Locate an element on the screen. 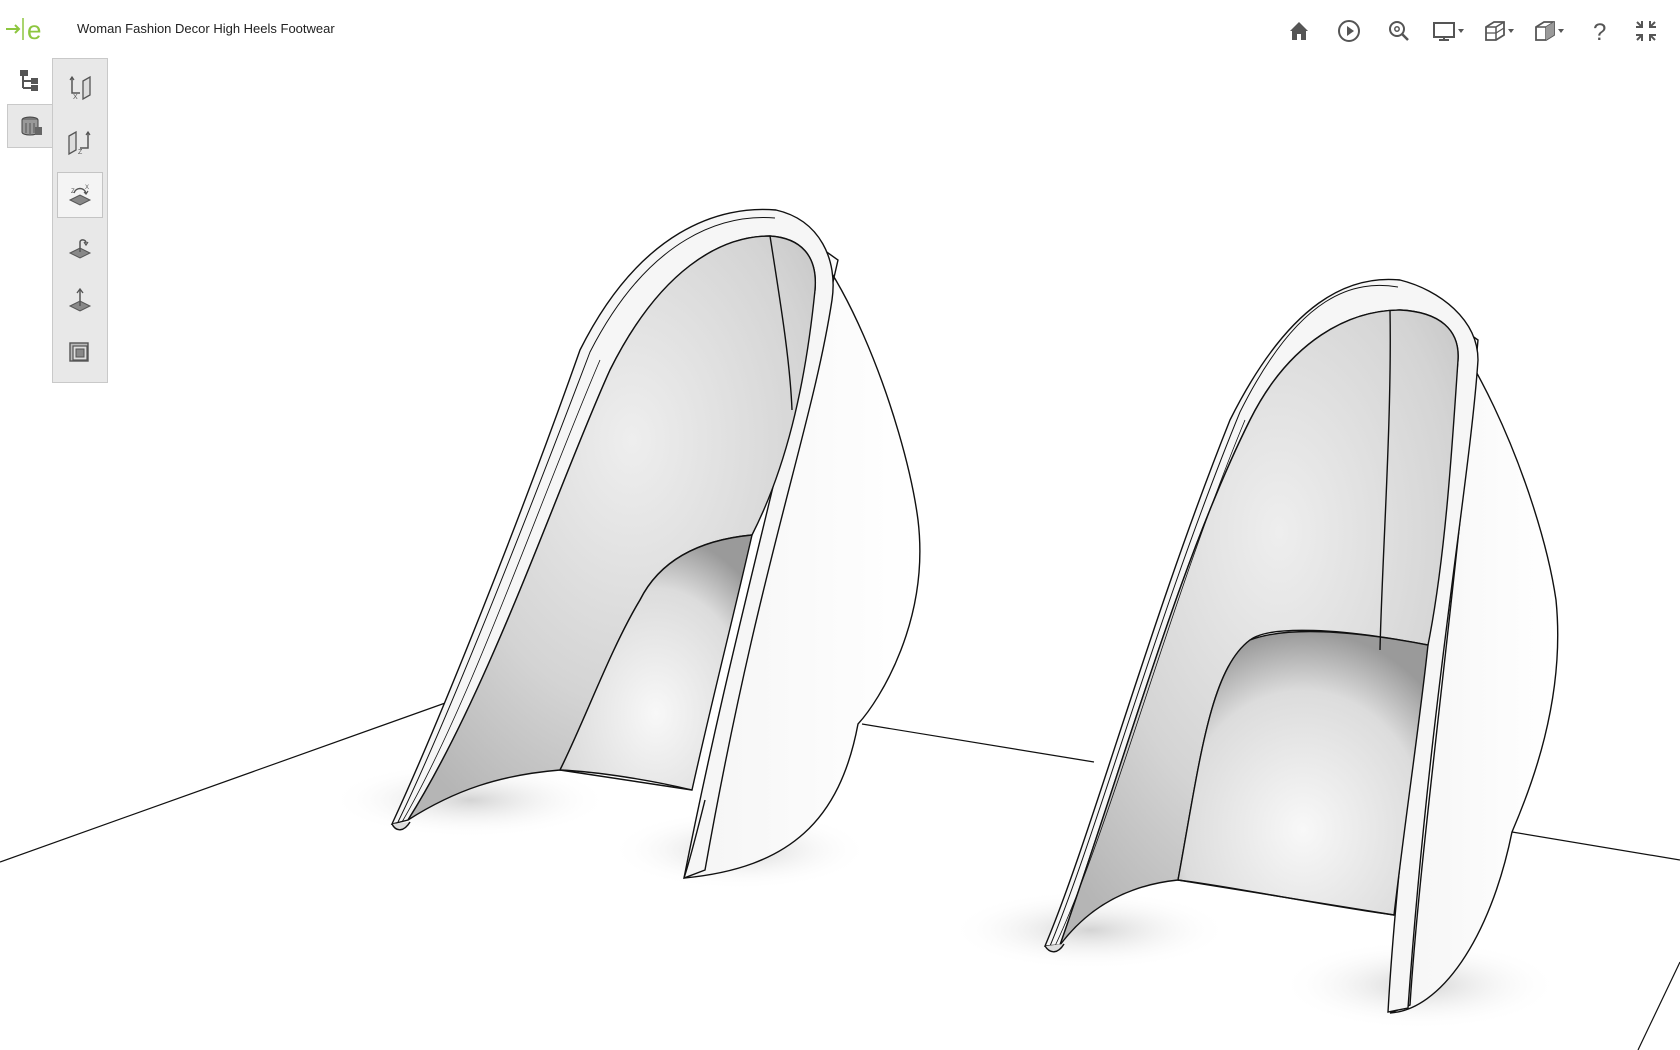 The height and width of the screenshot is (1050, 1680). play-icon is located at coordinates (1349, 31).